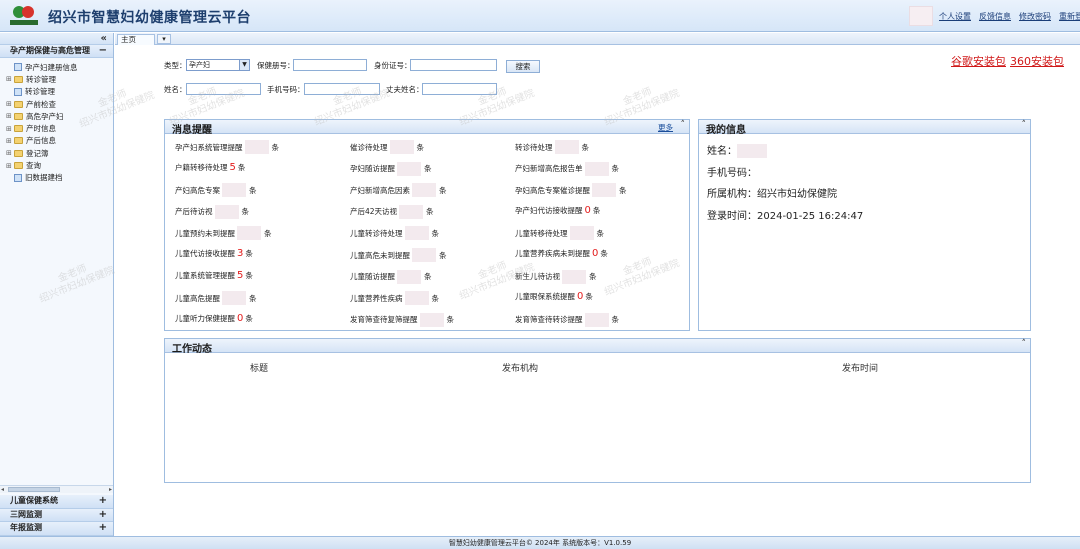 The image size is (1080, 549). What do you see at coordinates (18, 67) in the screenshot?
I see `page-icon` at bounding box center [18, 67].